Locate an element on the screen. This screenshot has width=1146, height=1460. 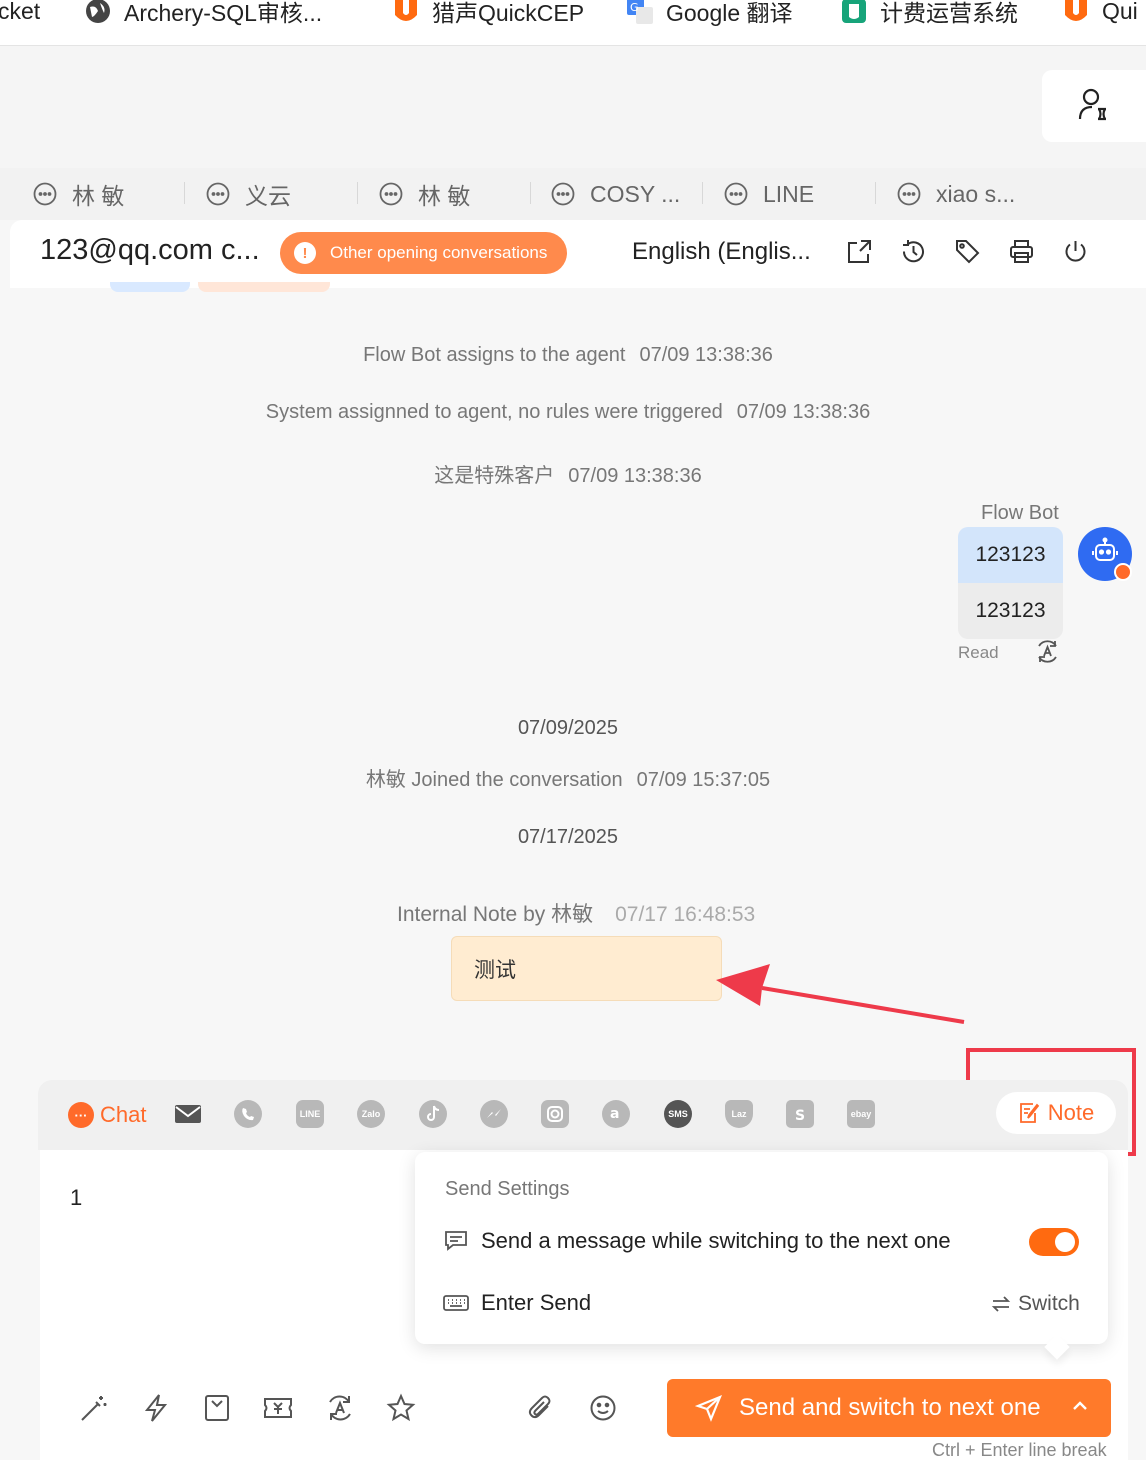
ticket-icon is located at coordinates (278, 1408).